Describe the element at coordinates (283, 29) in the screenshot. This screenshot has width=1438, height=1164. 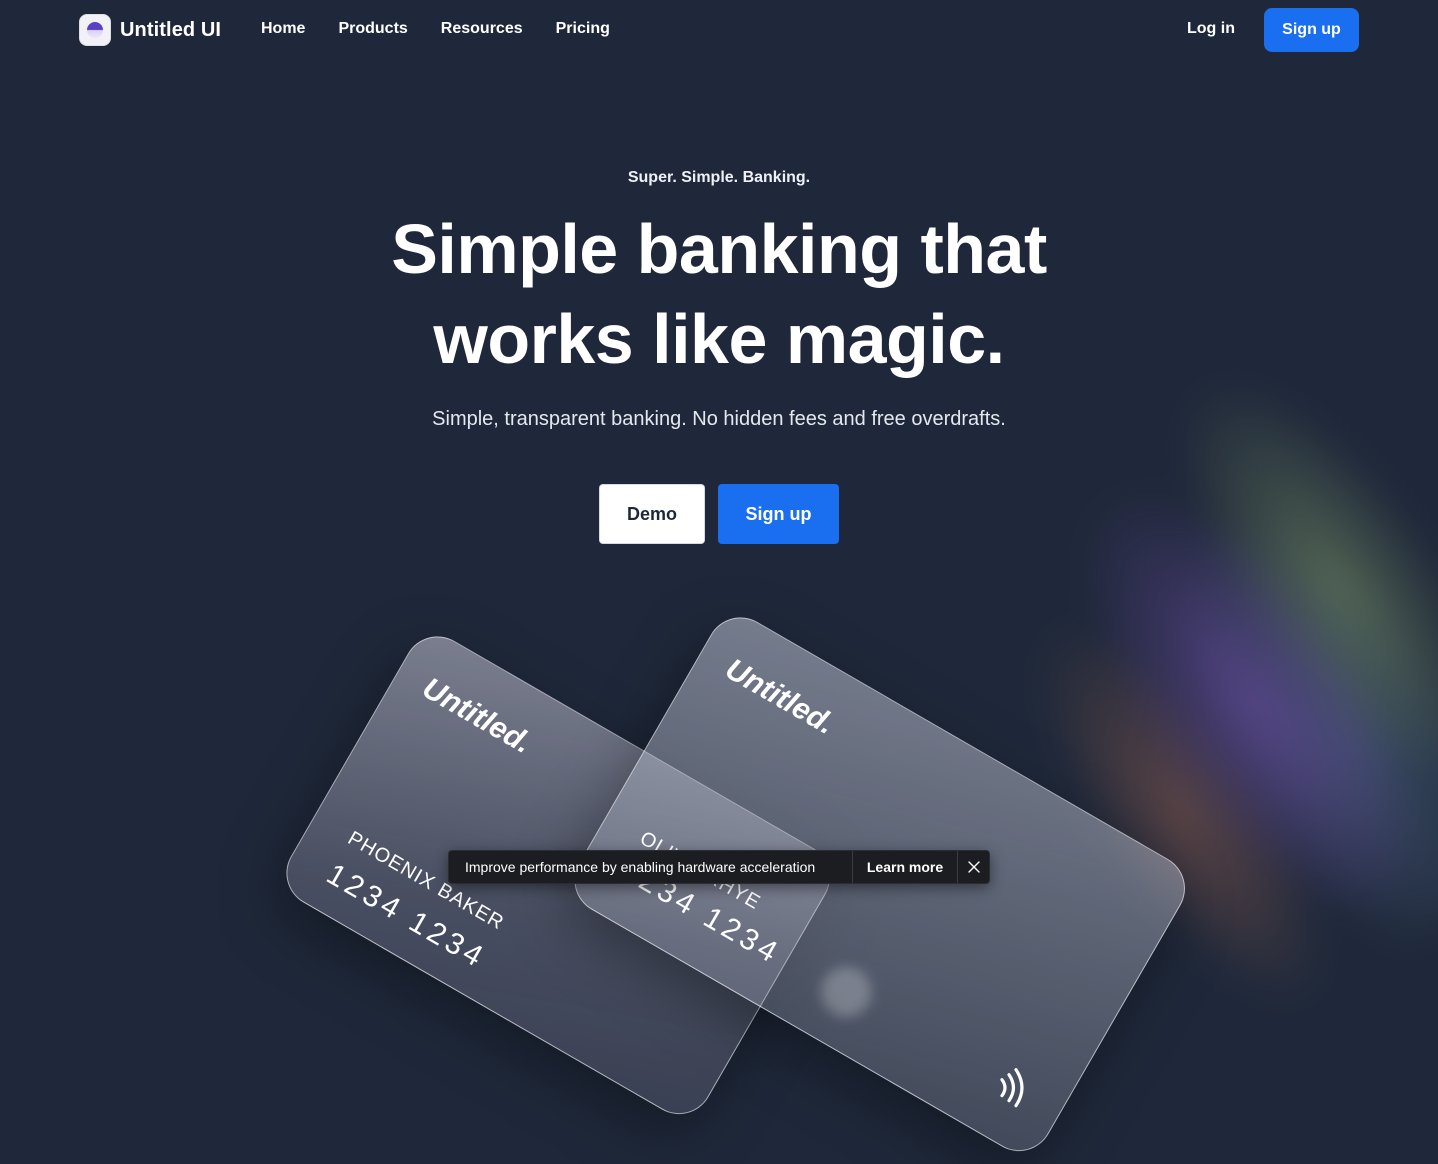
I see `nav-link-home: Home` at that location.